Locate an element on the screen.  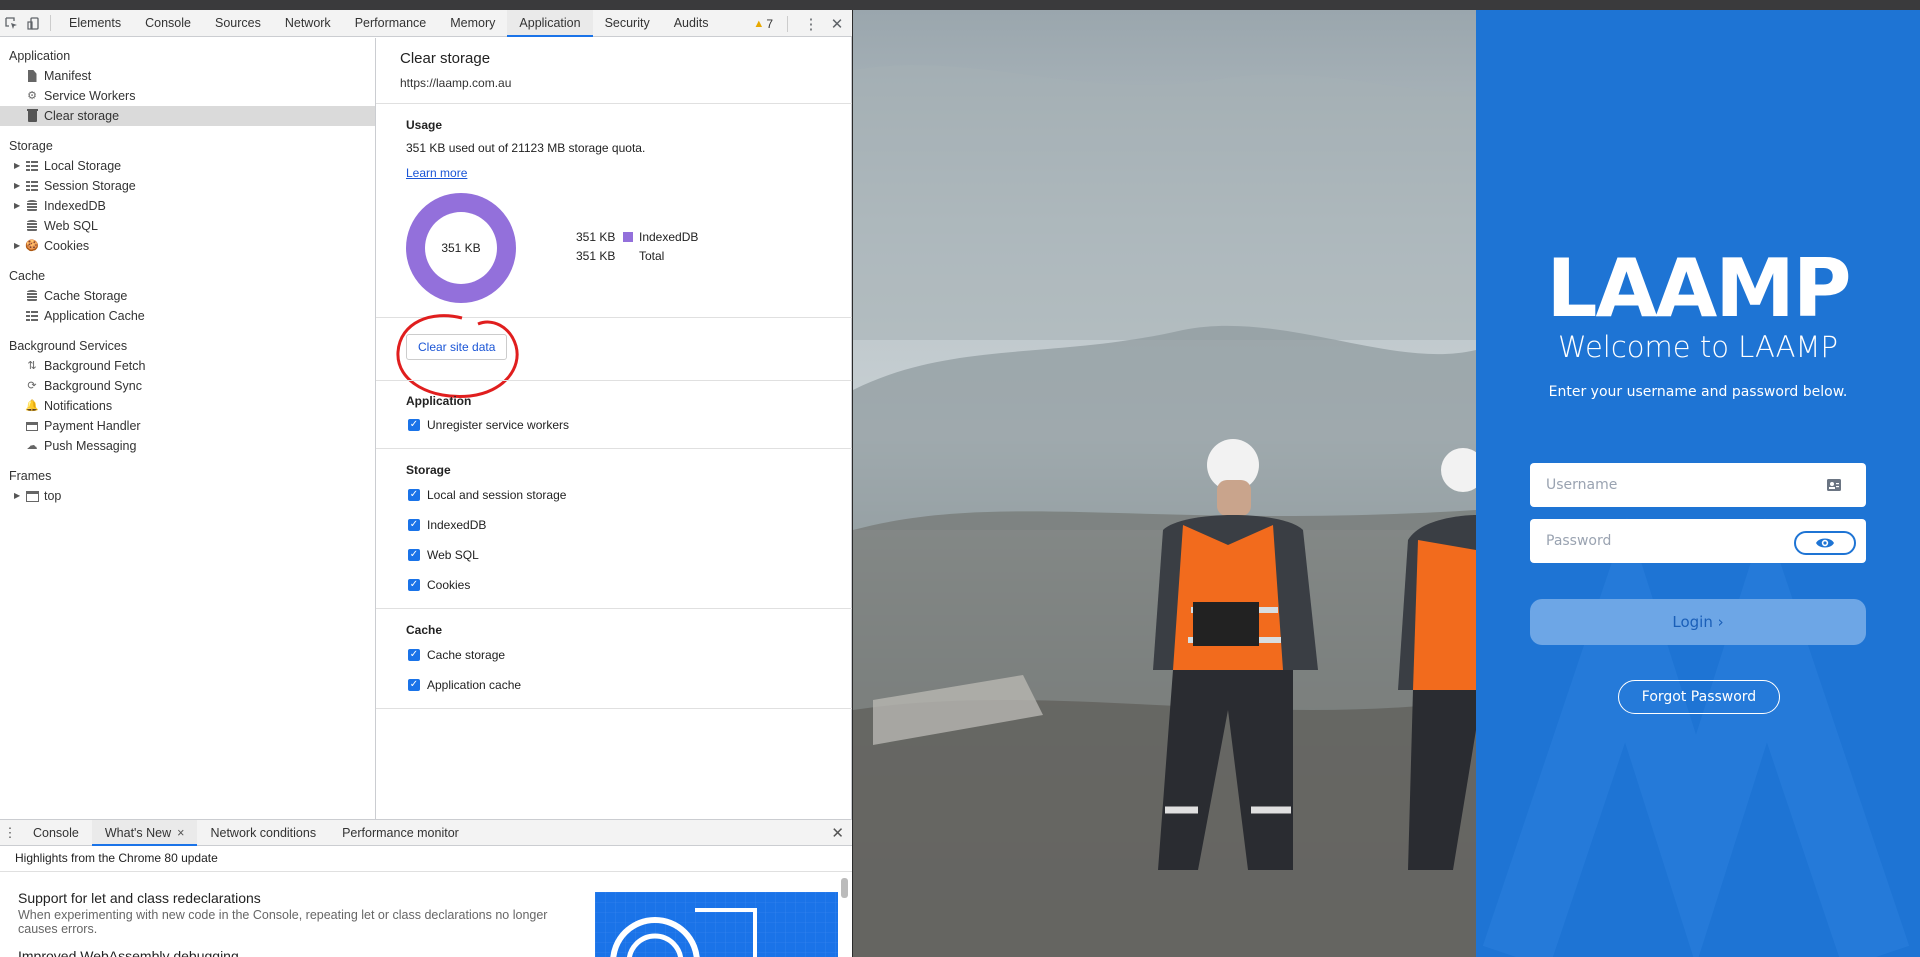
tab-application: Application is located at coordinates (550, 23).